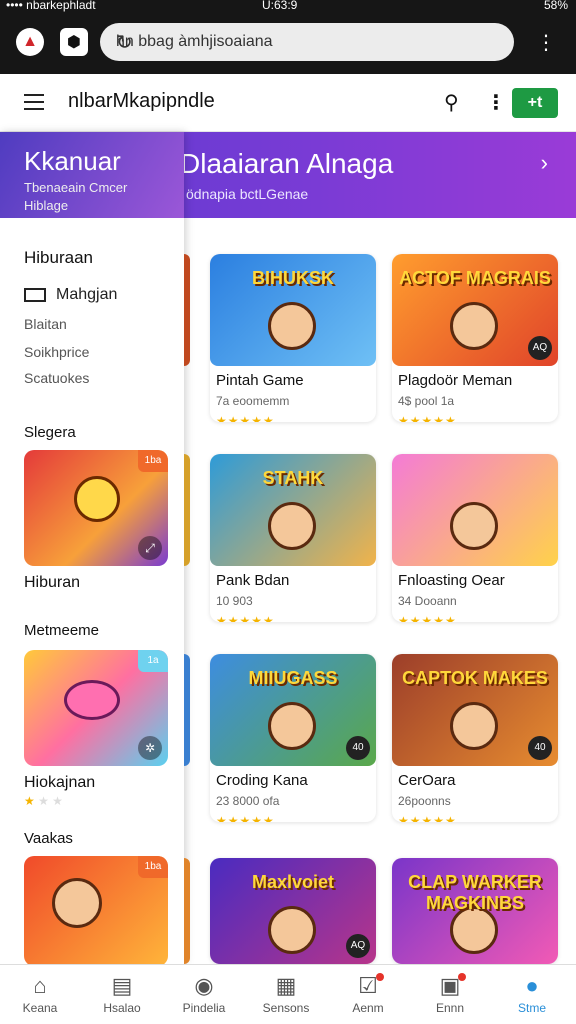  I want to click on game-meta: 34 Dooann, so click(427, 601).